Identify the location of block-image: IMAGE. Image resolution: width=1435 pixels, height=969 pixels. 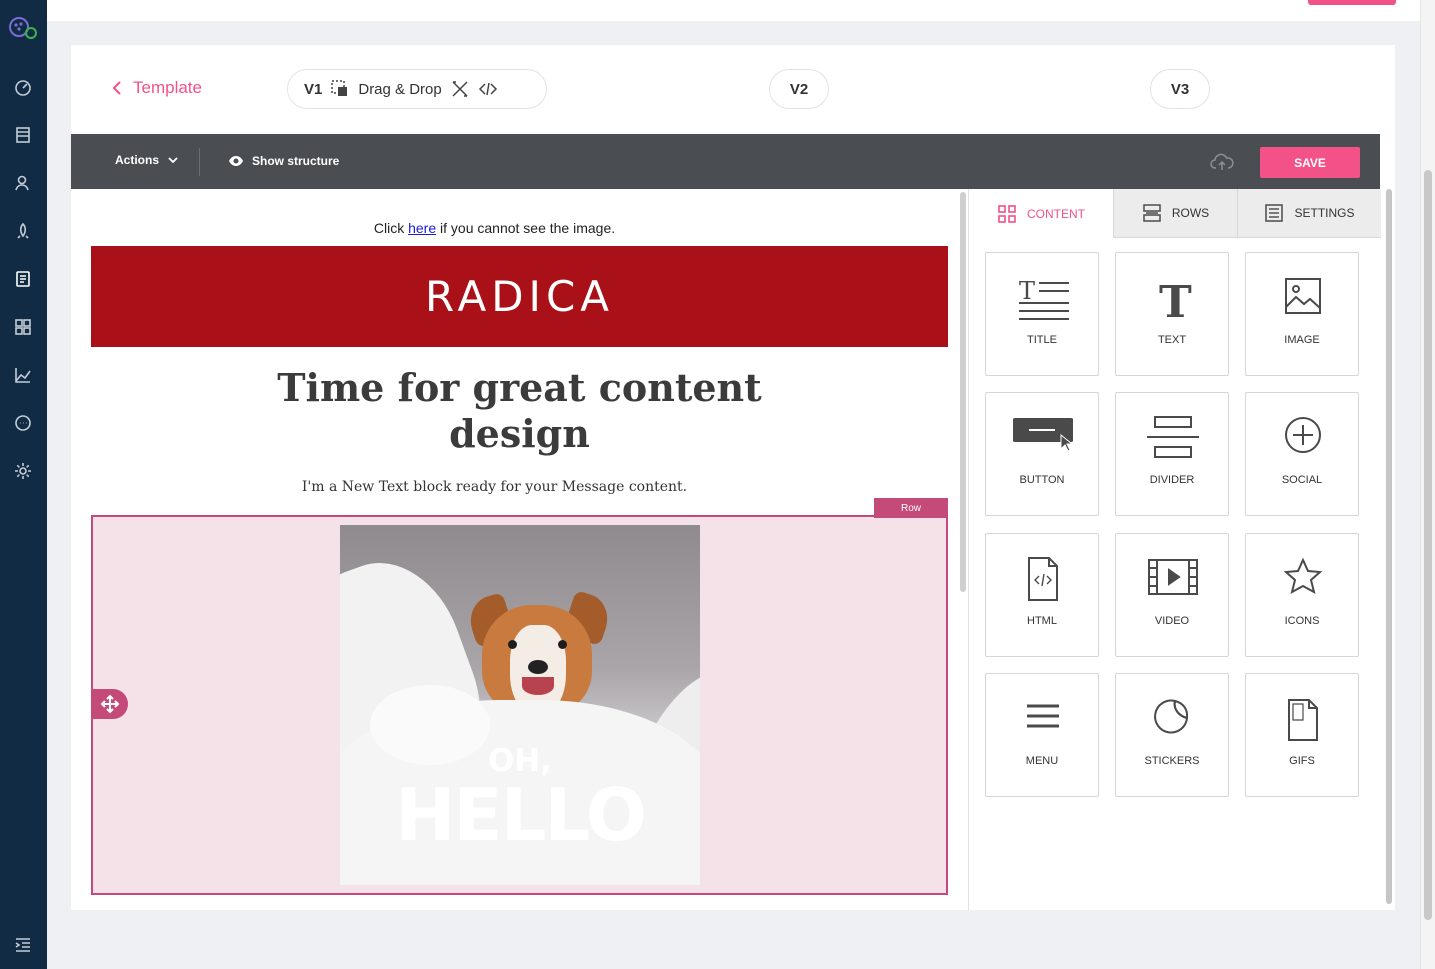
(1302, 314).